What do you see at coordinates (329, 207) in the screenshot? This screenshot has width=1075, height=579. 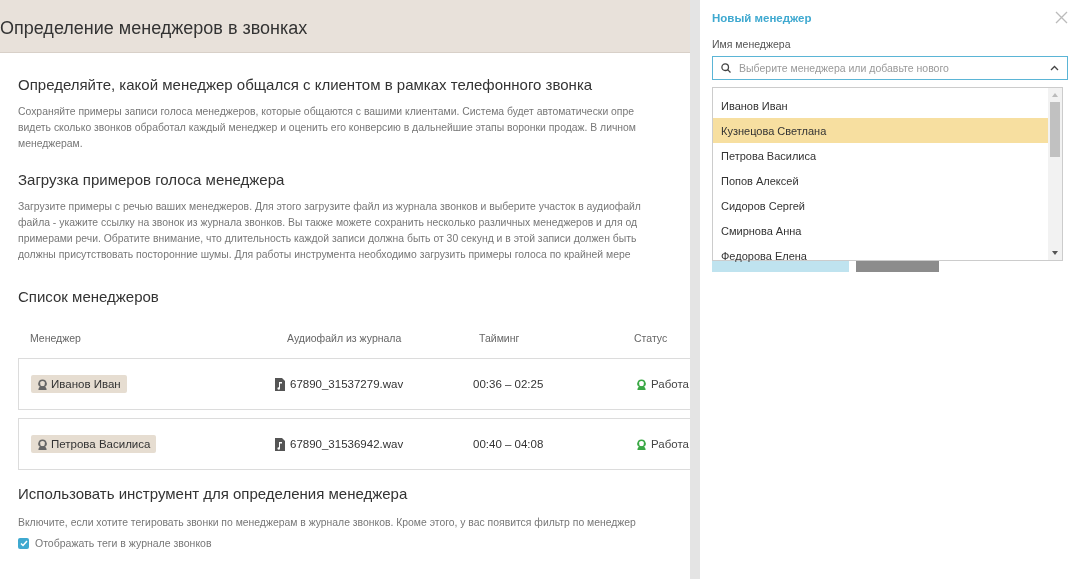 I see `paragraph-line: Загрузите примеры с речью ваших менеджеров. Для этого загрузите файл из журнала звонков и выберите участок в аудиофайл` at bounding box center [329, 207].